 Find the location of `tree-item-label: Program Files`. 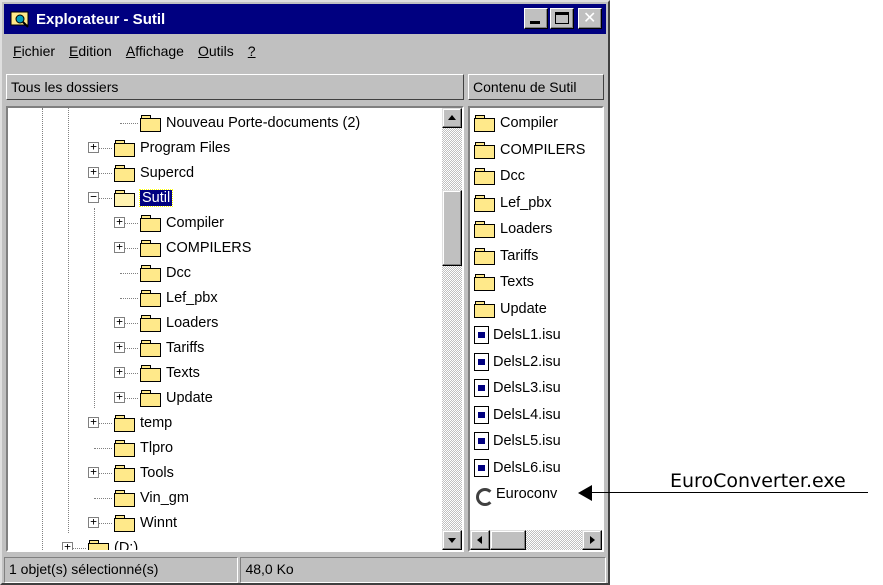

tree-item-label: Program Files is located at coordinates (185, 148).